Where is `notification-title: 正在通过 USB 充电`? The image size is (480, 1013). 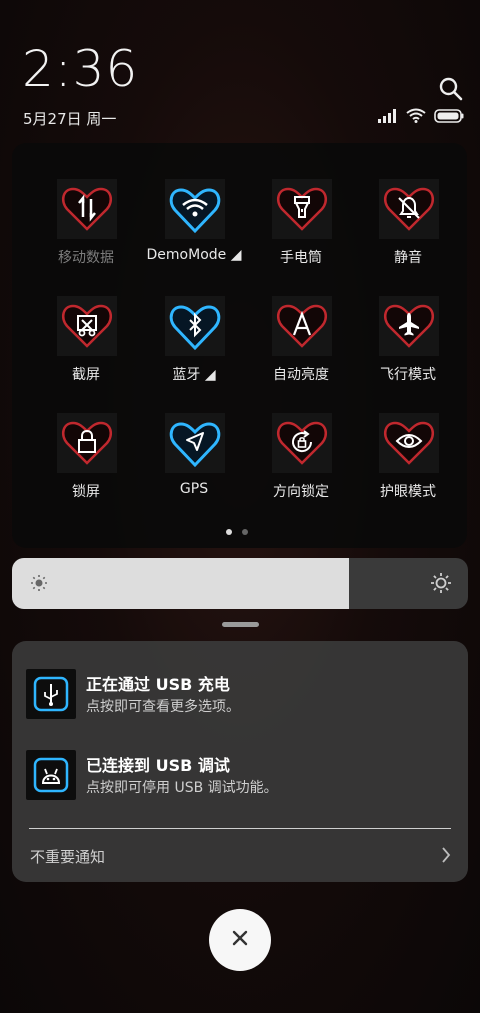 notification-title: 正在通过 USB 充电 is located at coordinates (158, 684).